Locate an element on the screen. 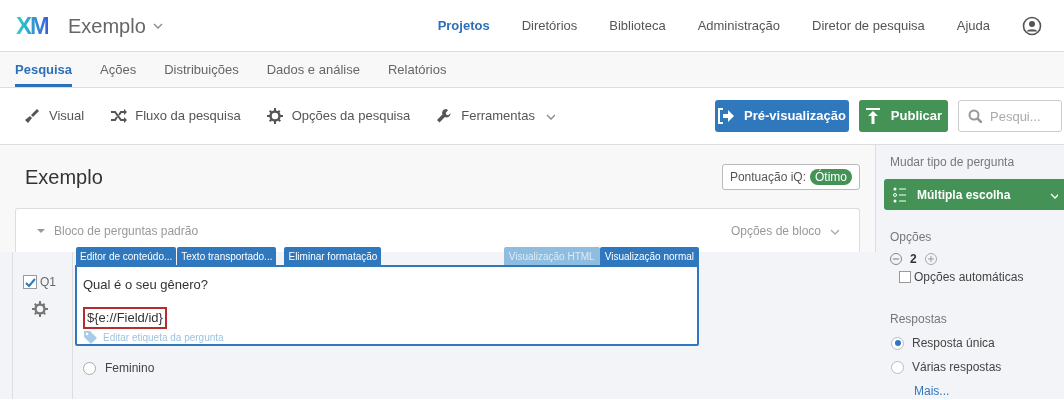  nav-link: Projetos is located at coordinates (463, 25).